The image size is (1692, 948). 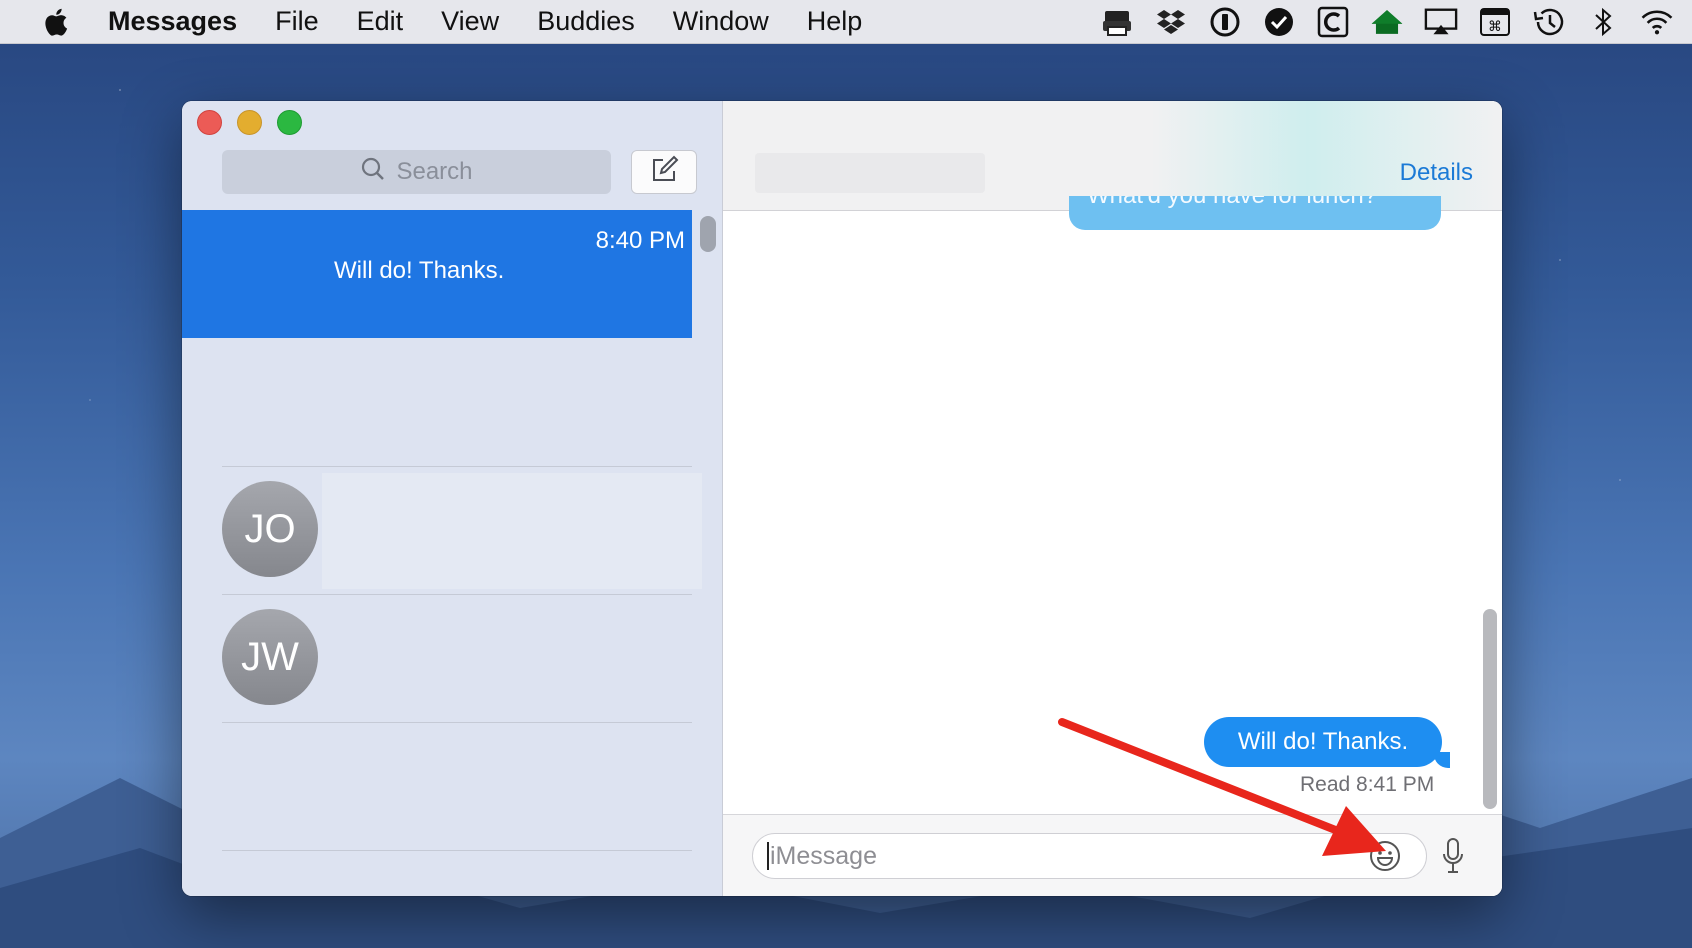 What do you see at coordinates (1171, 22) in the screenshot?
I see `dropbox-icon` at bounding box center [1171, 22].